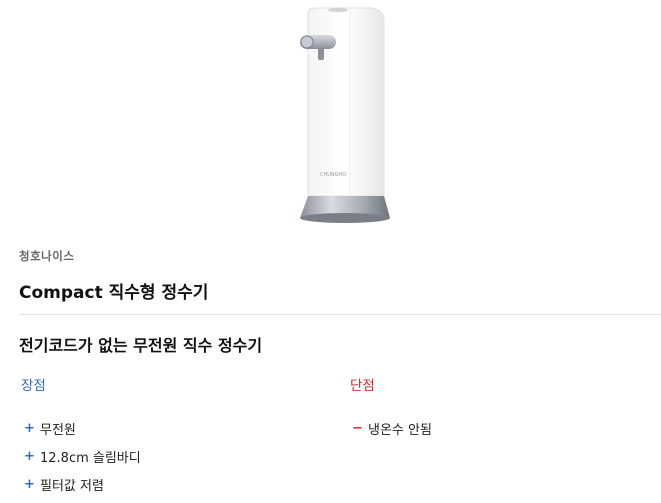 This screenshot has height=503, width=661. What do you see at coordinates (362, 386) in the screenshot?
I see `cons-heading: 단점` at bounding box center [362, 386].